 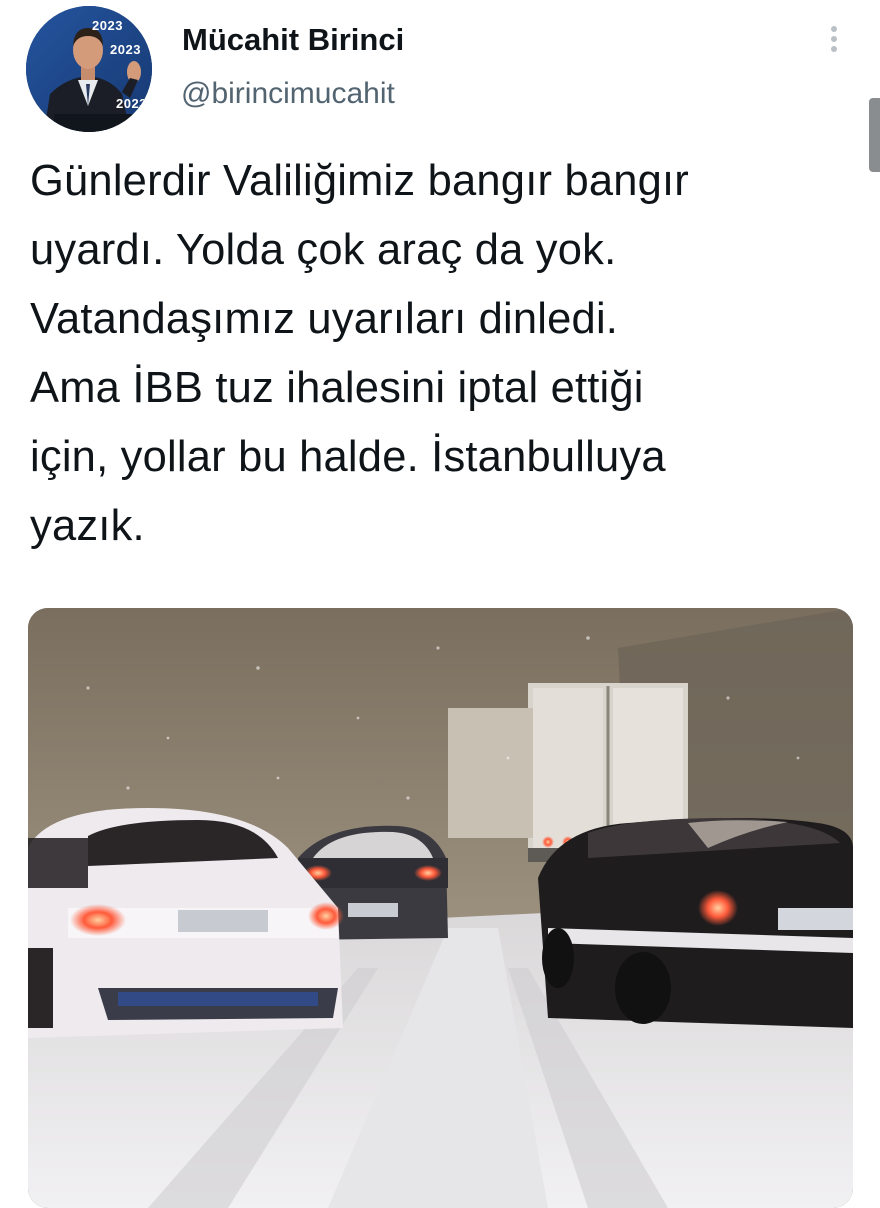 I want to click on more-options-button, so click(x=834, y=41).